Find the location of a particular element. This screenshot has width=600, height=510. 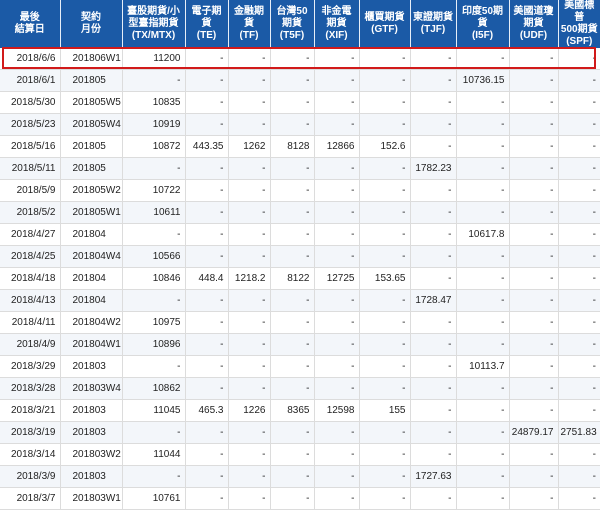

price-cell: 152.6 is located at coordinates (385, 146).